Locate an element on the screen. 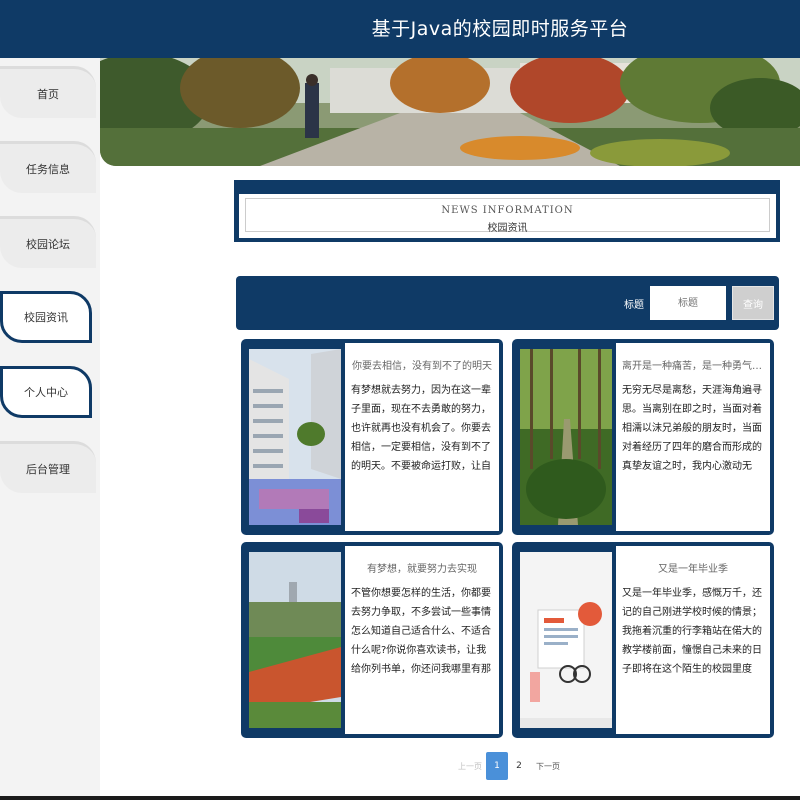 The width and height of the screenshot is (800, 800). sidebar-item-label: 首页 is located at coordinates (48, 94).